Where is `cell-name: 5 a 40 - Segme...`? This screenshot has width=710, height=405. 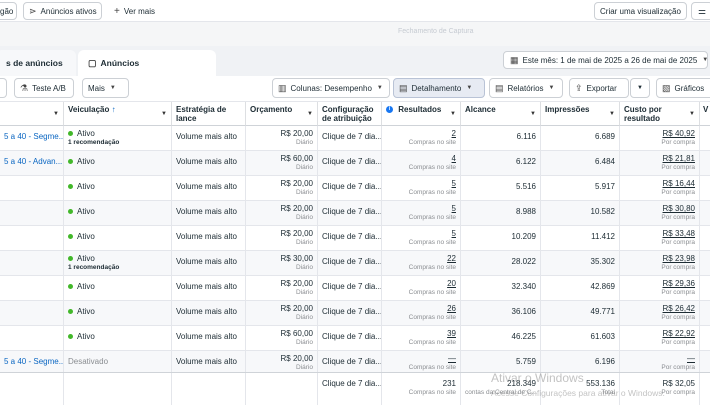 cell-name: 5 a 40 - Segme... is located at coordinates (32, 138).